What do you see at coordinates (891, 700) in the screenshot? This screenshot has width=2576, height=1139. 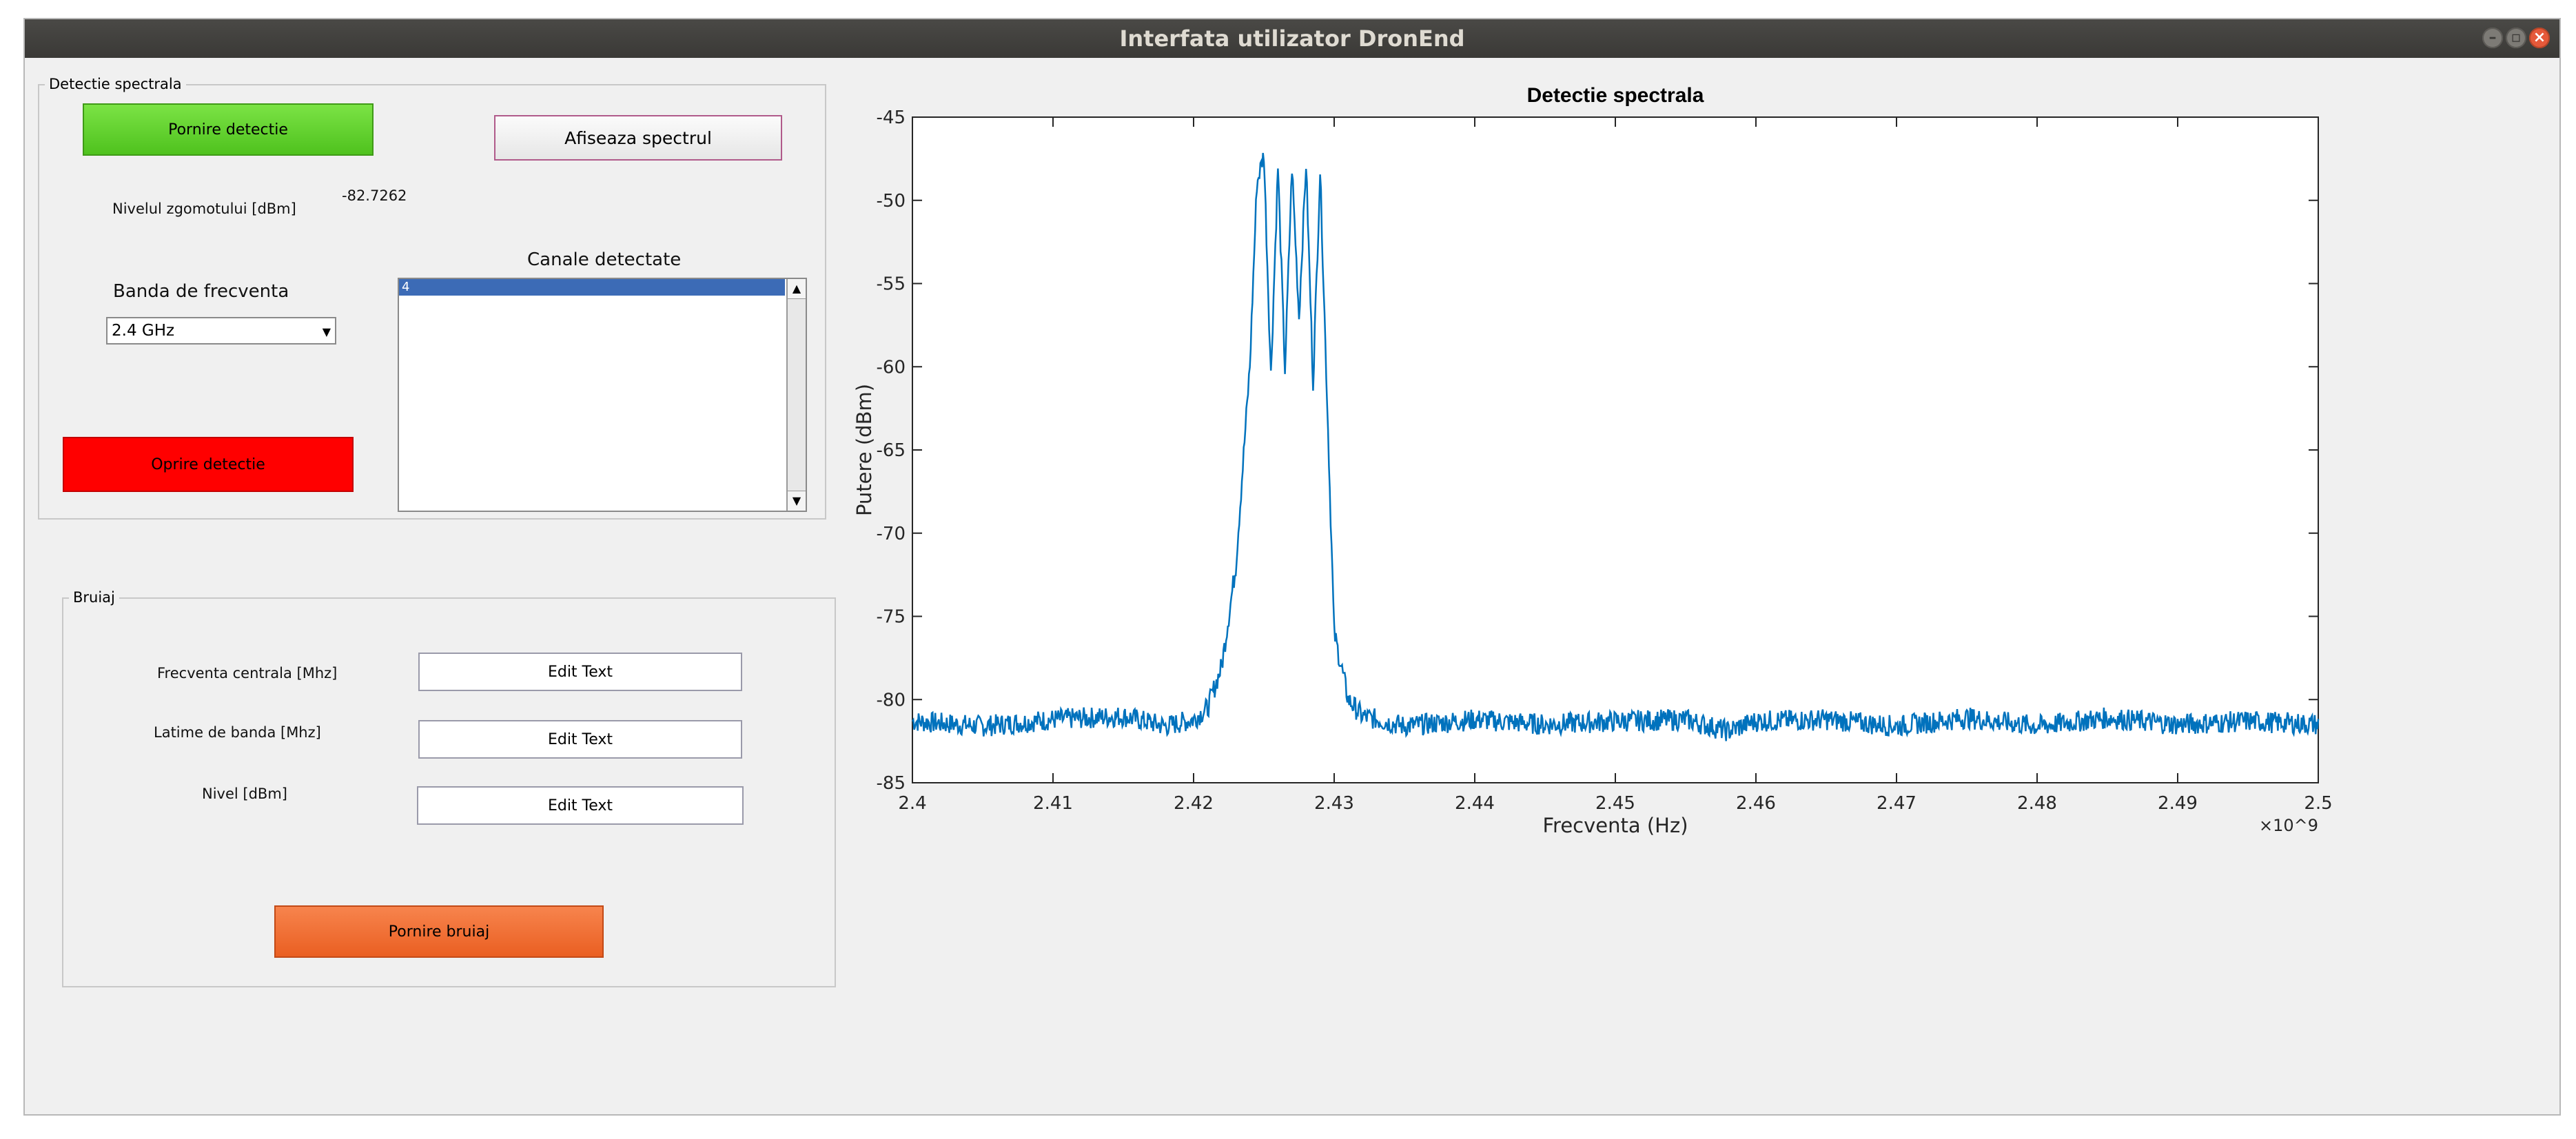 I see `y-tick-label: -80` at bounding box center [891, 700].